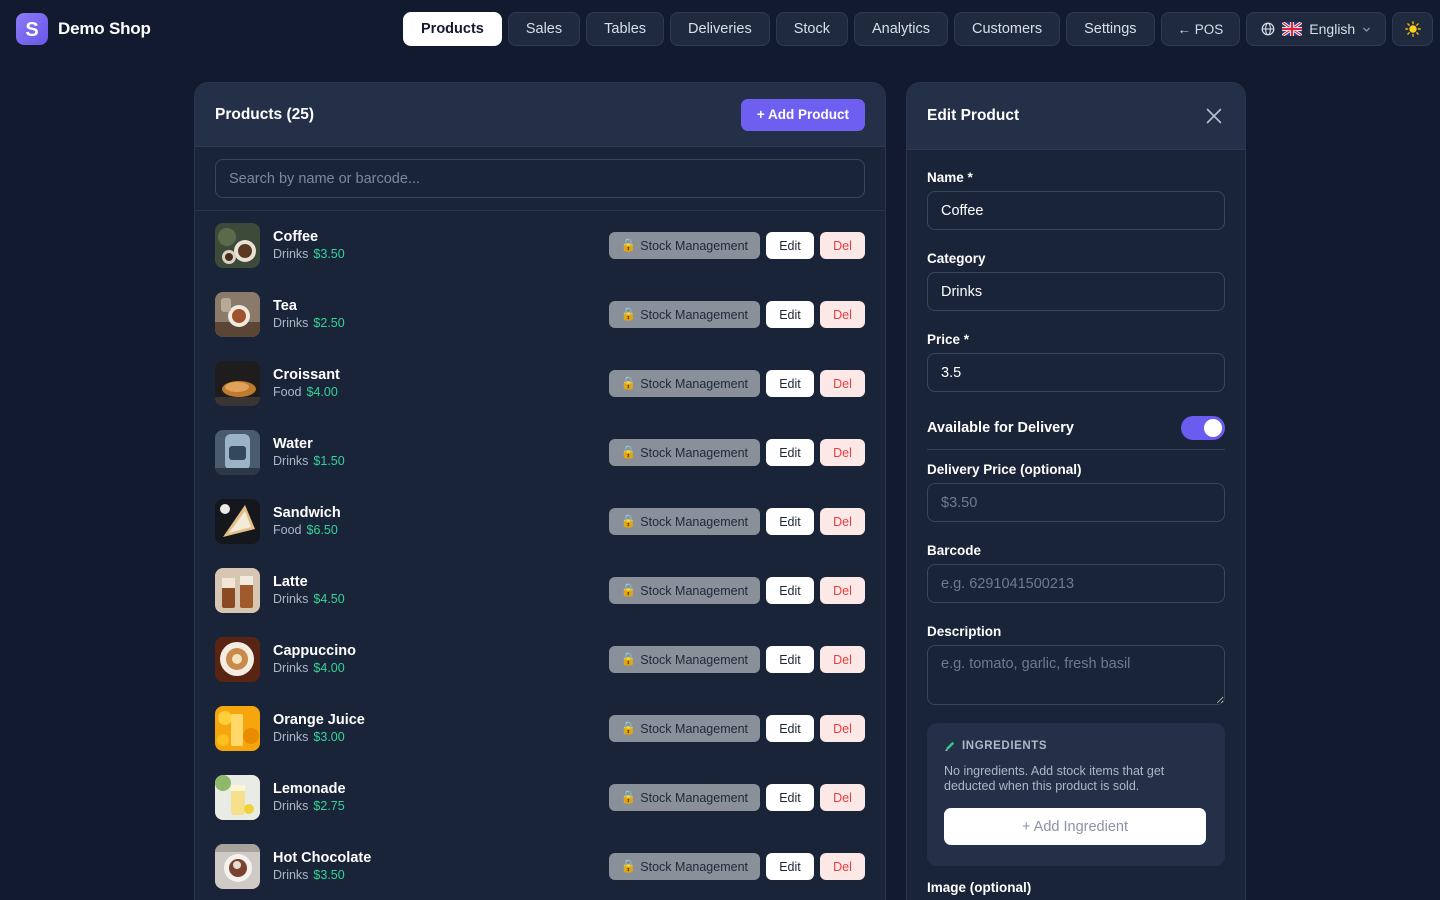 The width and height of the screenshot is (1440, 900). Describe the element at coordinates (802, 114) in the screenshot. I see `add-product-button: + Add Product` at that location.